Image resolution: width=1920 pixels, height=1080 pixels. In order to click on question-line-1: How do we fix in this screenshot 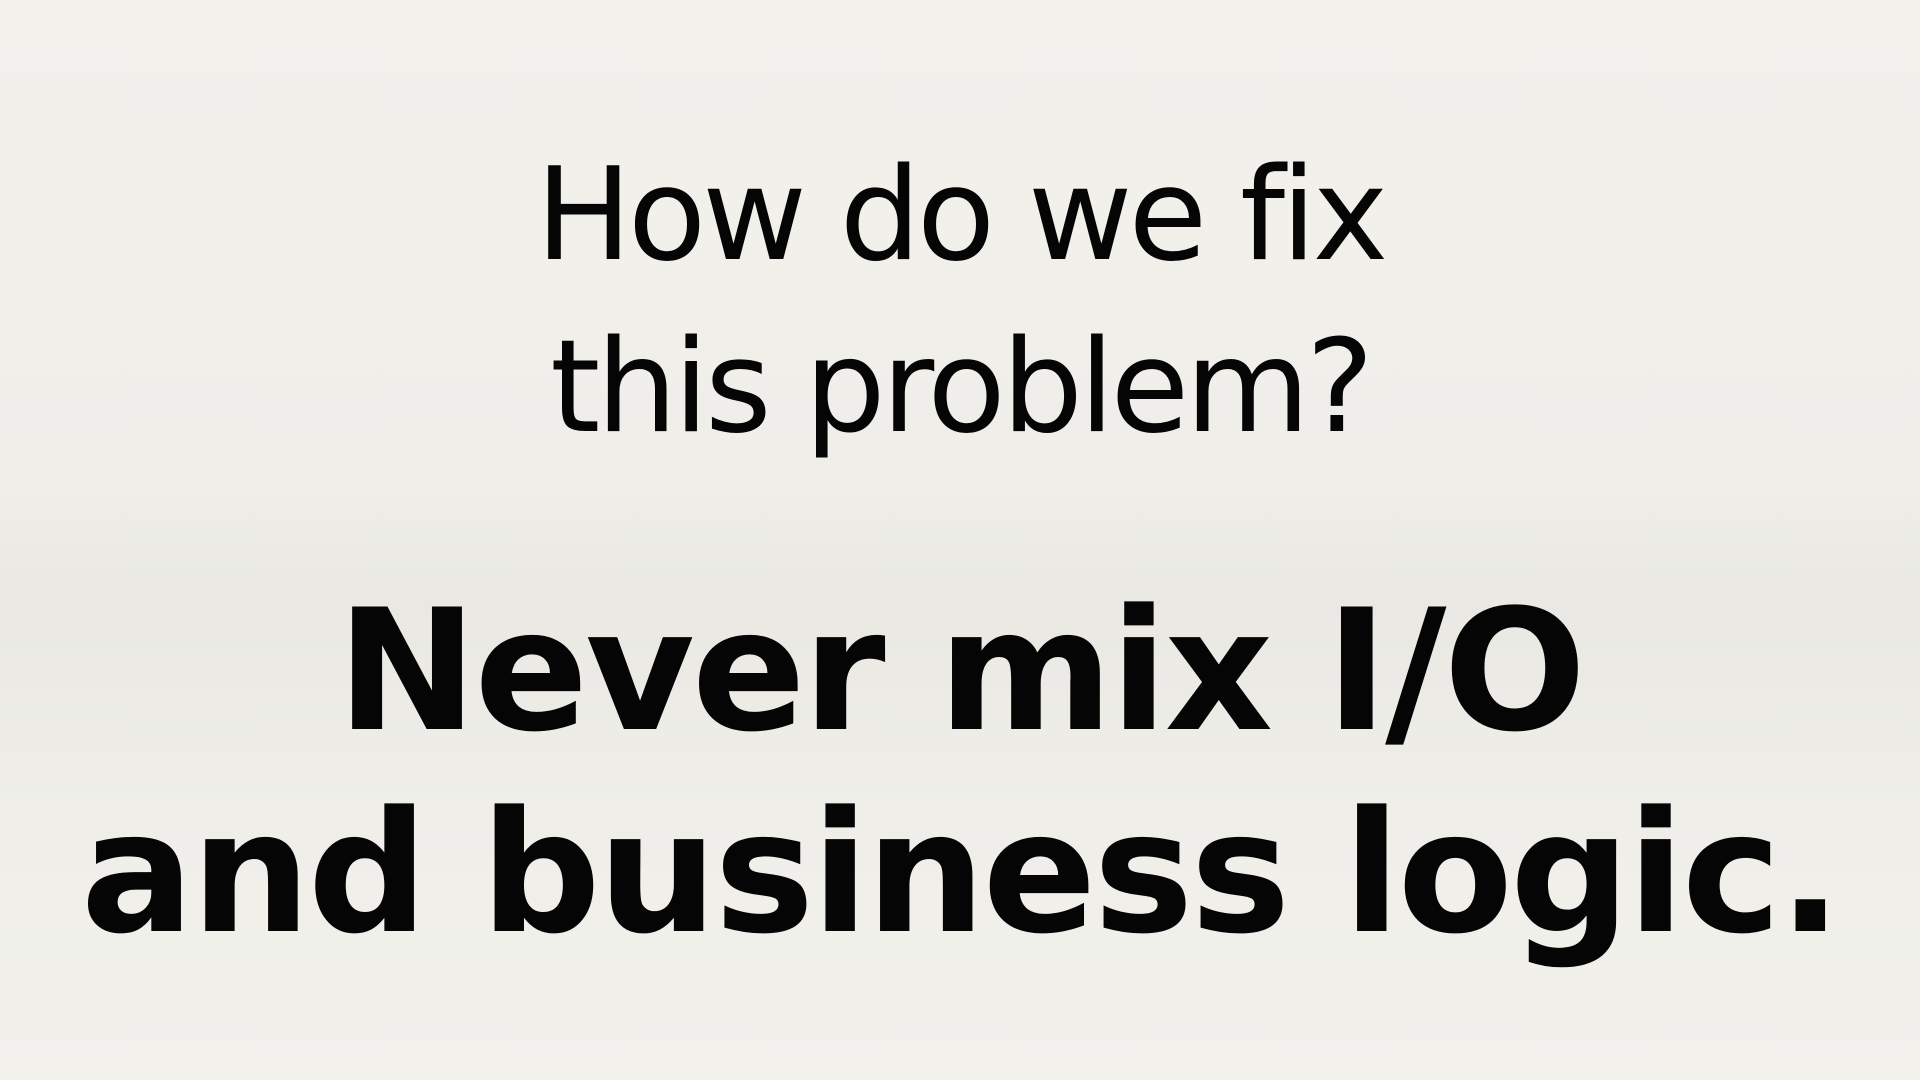, I will do `click(962, 215)`.